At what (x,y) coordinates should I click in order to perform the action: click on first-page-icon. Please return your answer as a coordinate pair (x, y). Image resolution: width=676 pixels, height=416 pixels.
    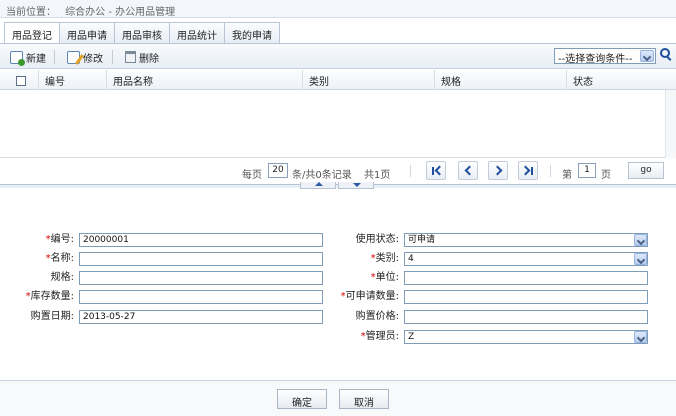
    Looking at the image, I should click on (439, 170).